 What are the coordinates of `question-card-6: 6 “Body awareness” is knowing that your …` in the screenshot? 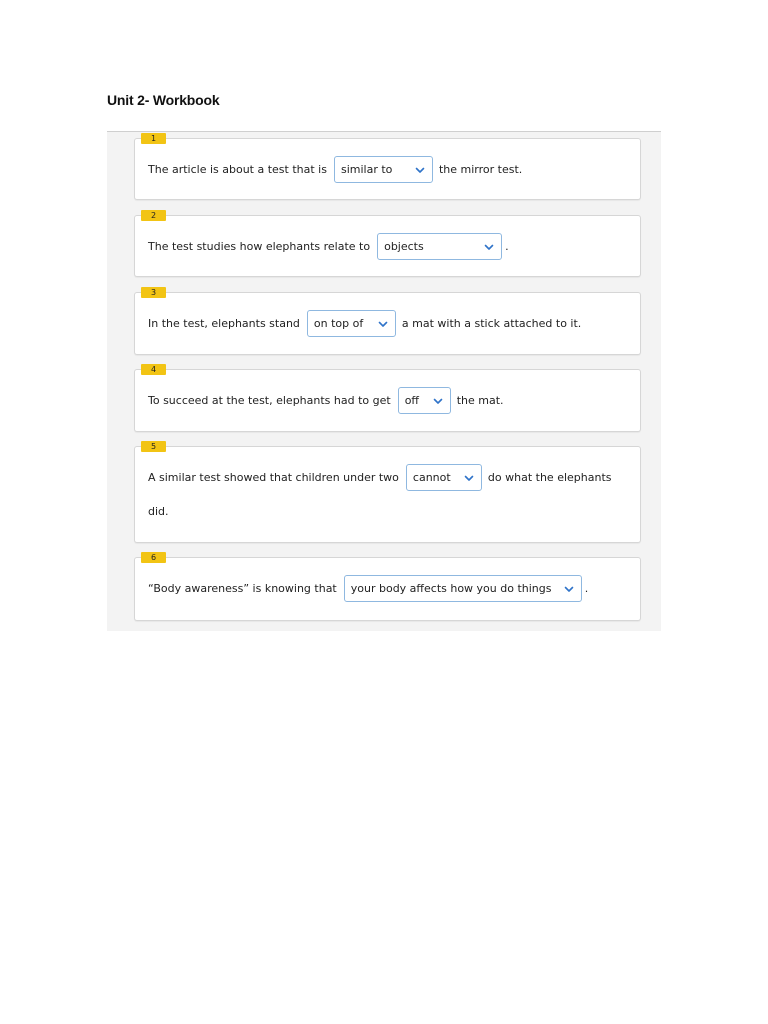 It's located at (387, 586).